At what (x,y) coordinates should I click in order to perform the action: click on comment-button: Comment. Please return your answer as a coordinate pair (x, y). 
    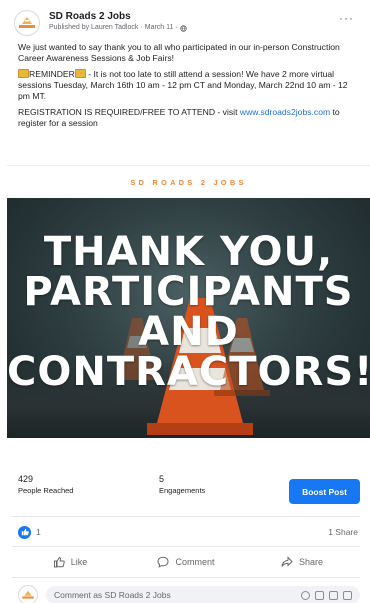
    Looking at the image, I should click on (186, 562).